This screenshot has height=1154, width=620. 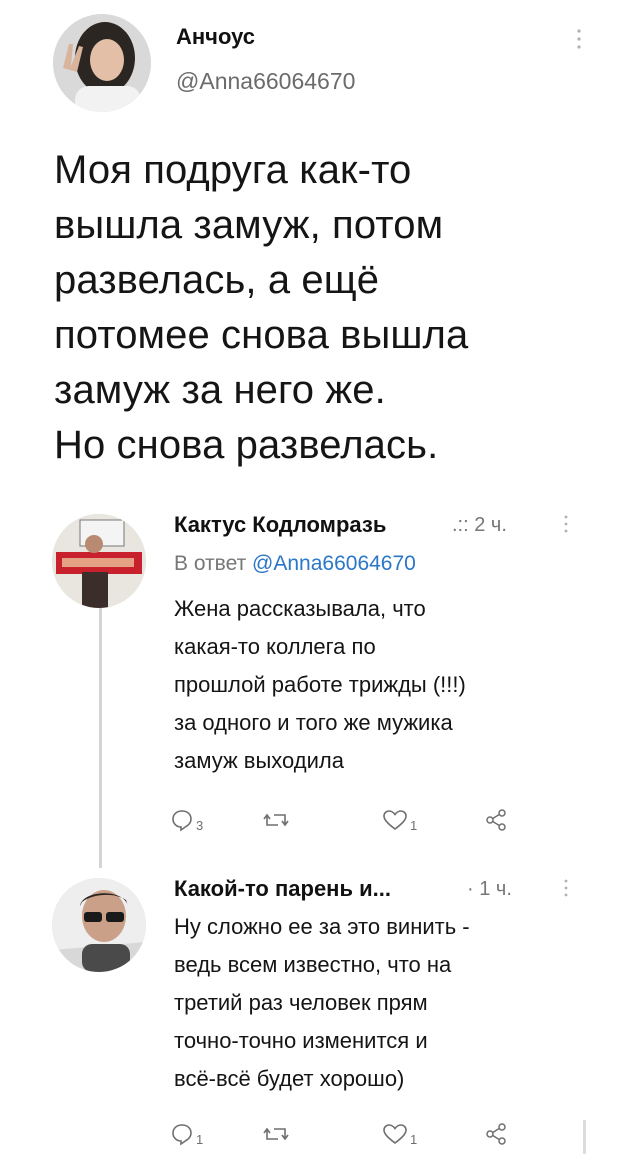 I want to click on reply-text-line: Ну сложно ее за это винить -, so click(x=322, y=926).